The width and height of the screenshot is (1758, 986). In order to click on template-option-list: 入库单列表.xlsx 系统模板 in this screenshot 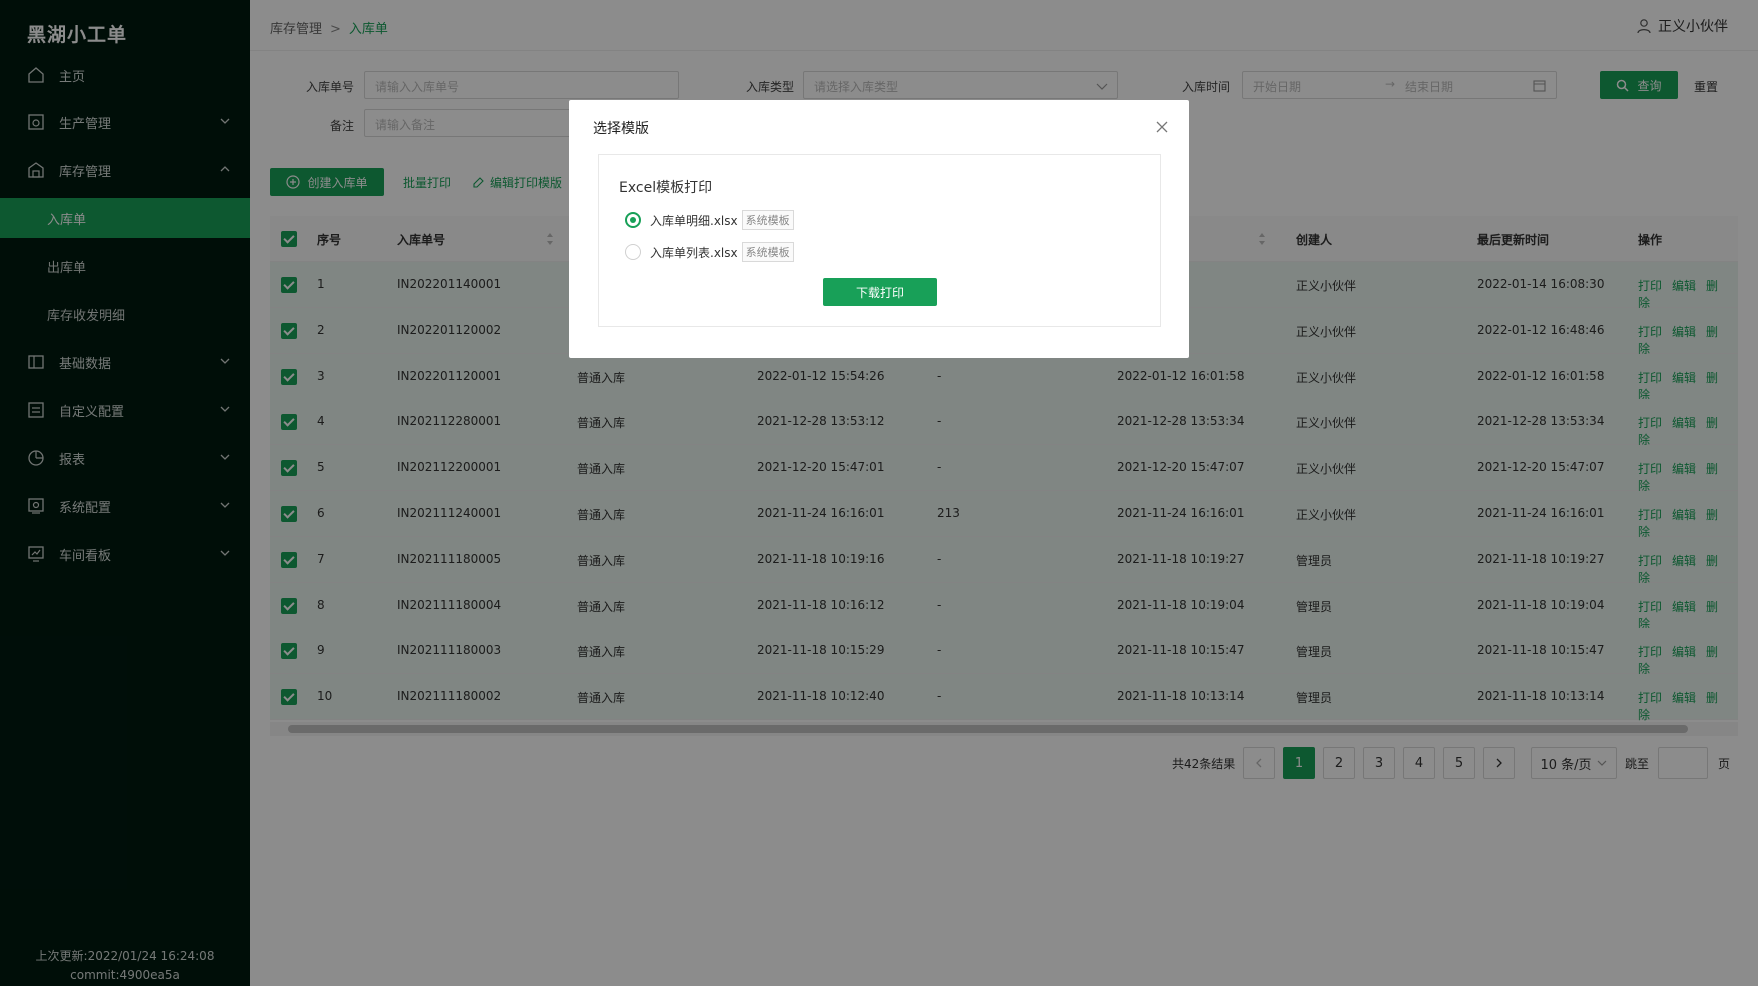, I will do `click(709, 252)`.